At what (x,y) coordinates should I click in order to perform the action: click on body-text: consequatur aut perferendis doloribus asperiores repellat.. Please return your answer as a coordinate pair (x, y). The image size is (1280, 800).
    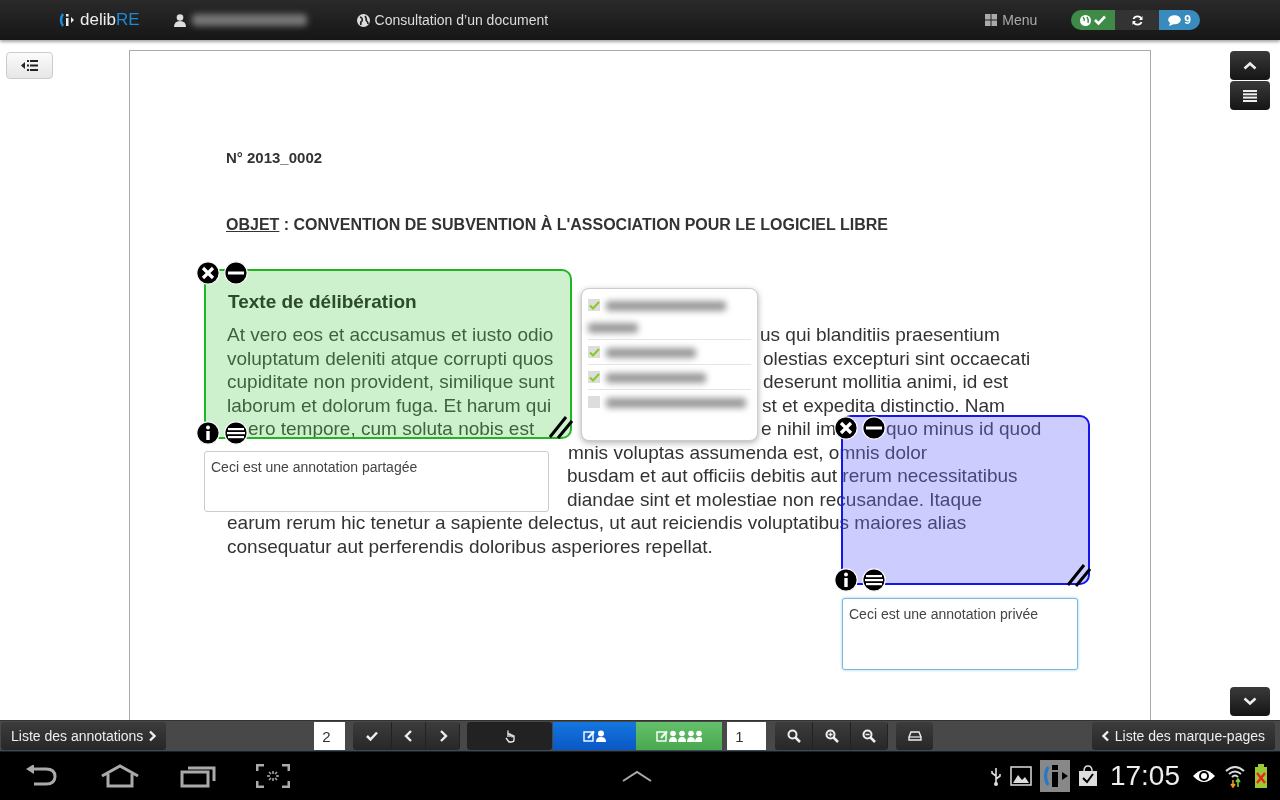
    Looking at the image, I should click on (470, 546).